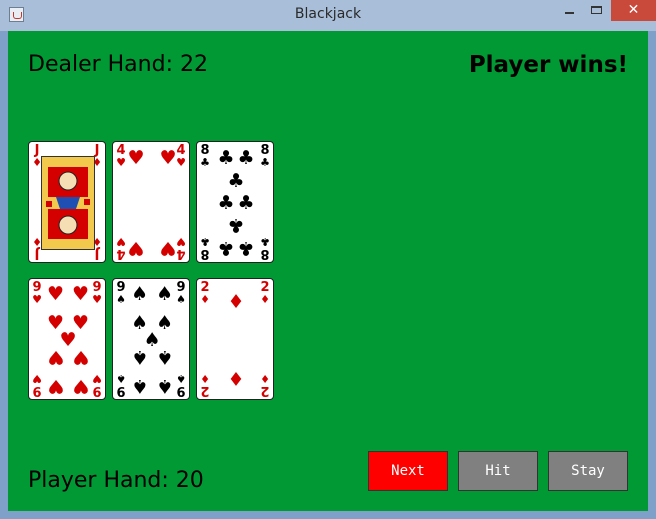 The width and height of the screenshot is (656, 519). I want to click on maximize-button, so click(596, 10).